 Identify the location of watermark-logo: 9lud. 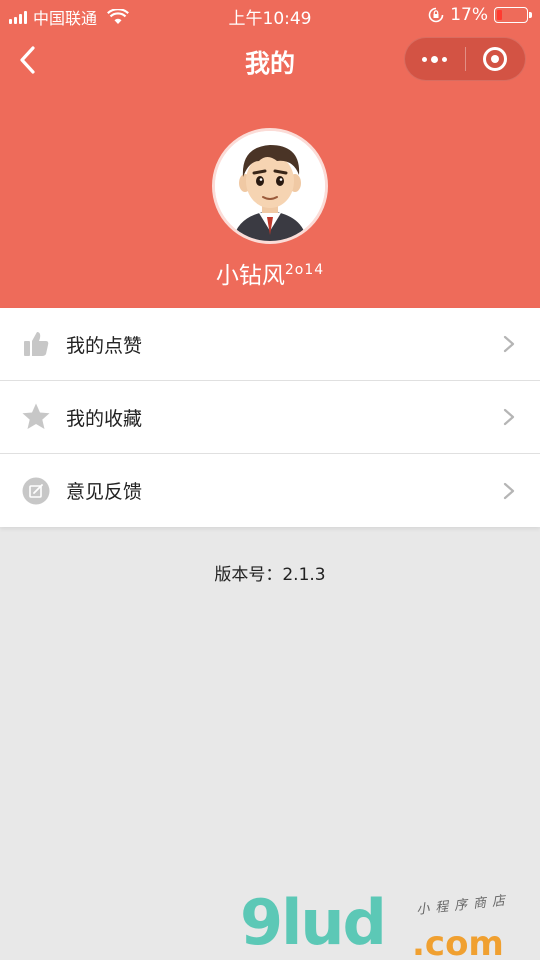
(313, 922).